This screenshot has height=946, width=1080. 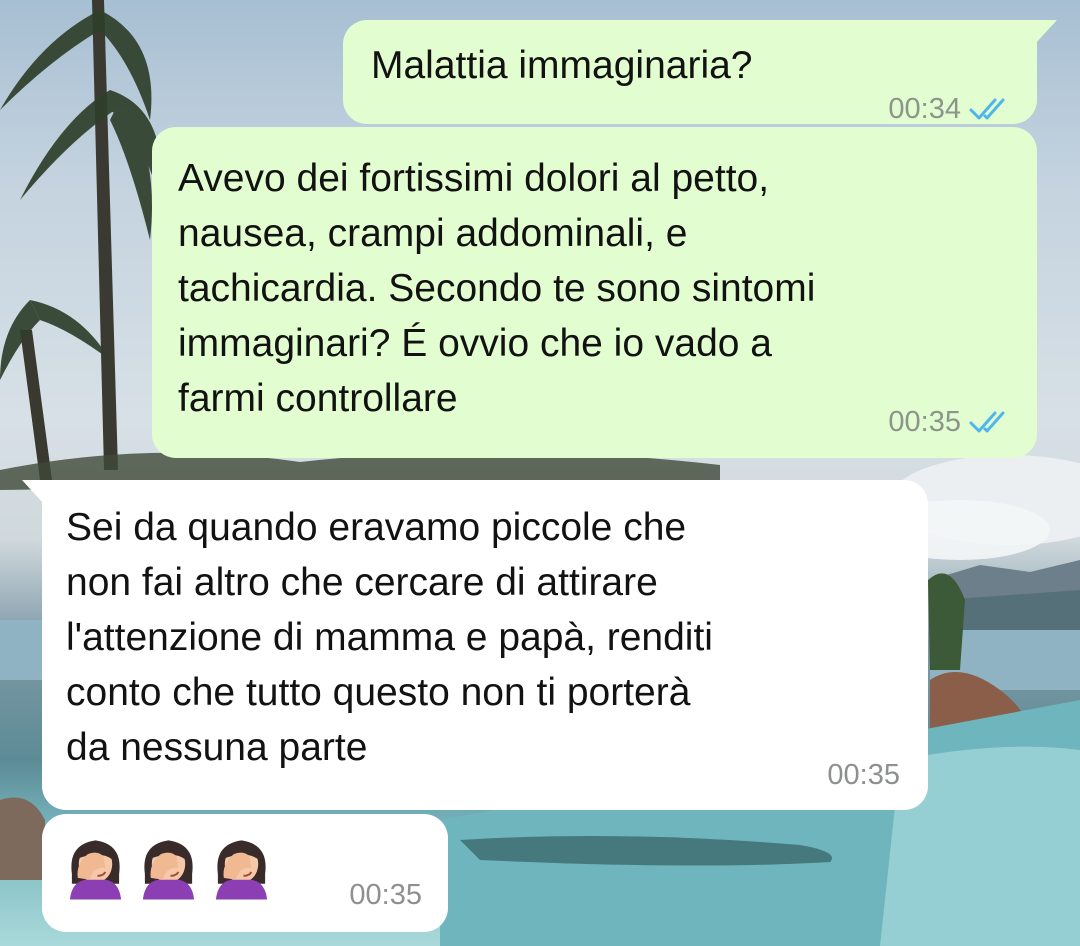 I want to click on message-text: Malattia immaginaria?, so click(x=562, y=65).